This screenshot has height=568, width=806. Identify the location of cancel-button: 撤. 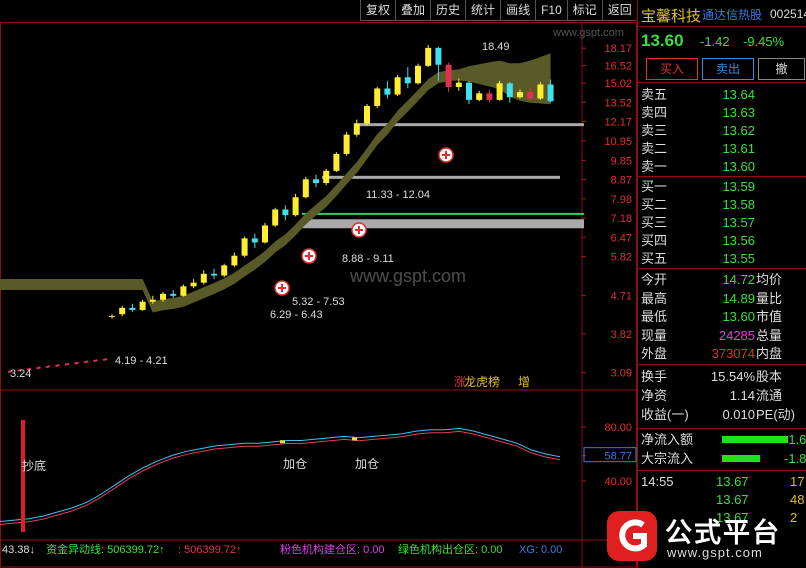
(781, 69).